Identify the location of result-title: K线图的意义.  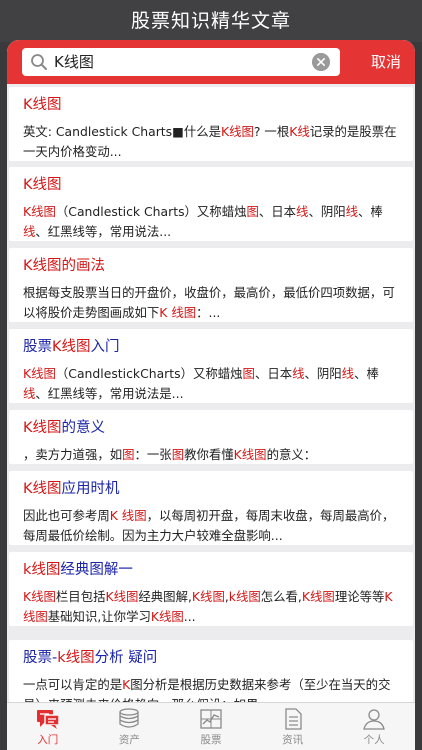
(212, 428).